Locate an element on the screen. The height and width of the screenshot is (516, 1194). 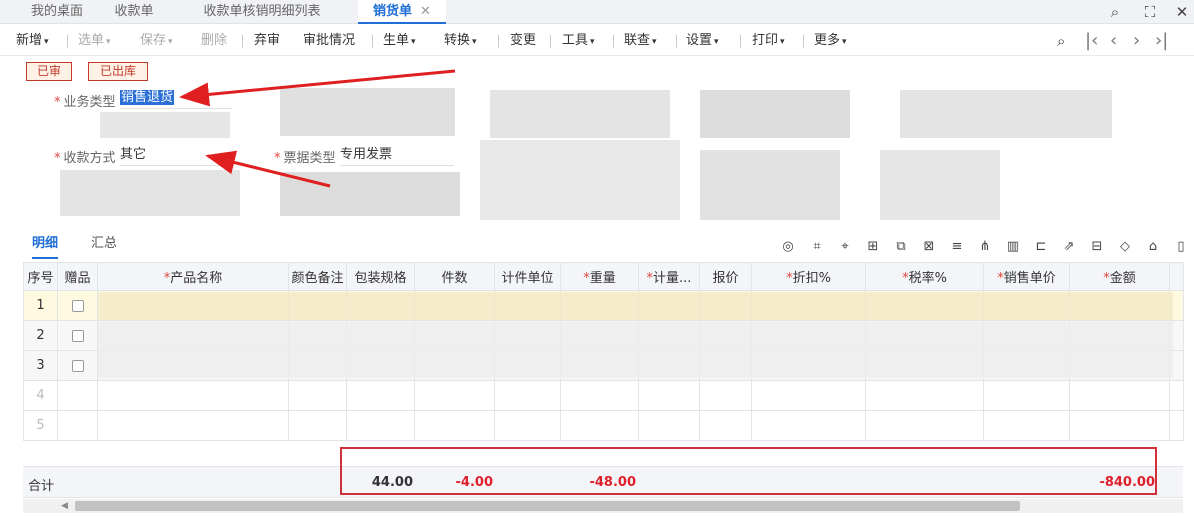
table-row: 5 is located at coordinates (603, 425).